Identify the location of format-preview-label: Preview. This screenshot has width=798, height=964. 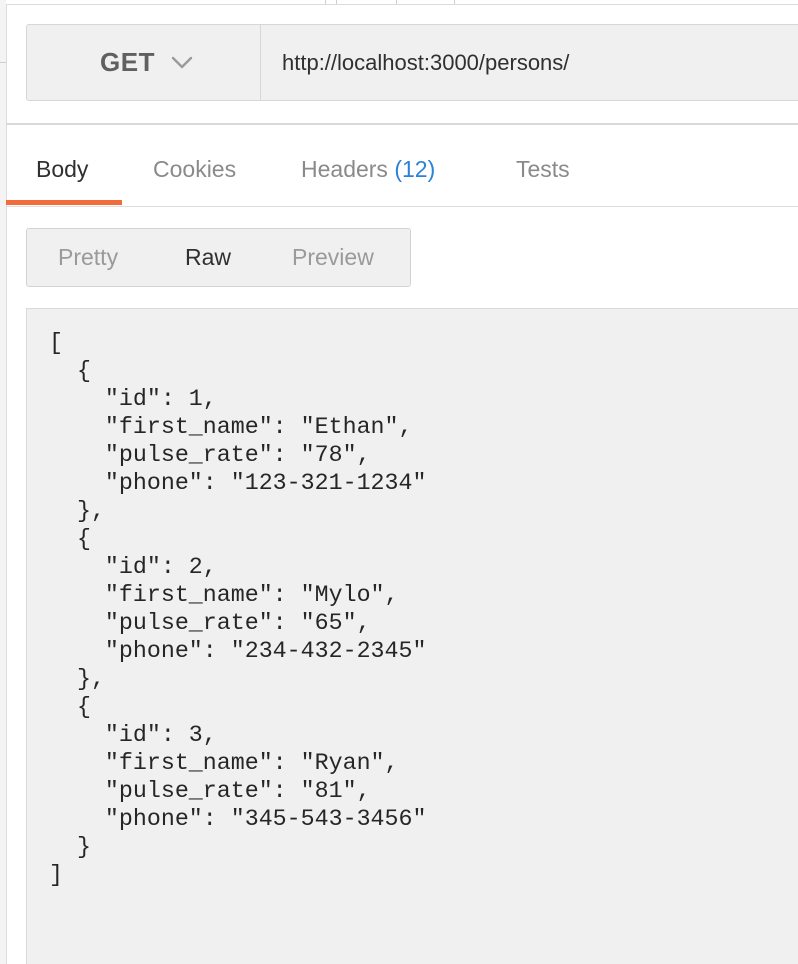
(333, 257).